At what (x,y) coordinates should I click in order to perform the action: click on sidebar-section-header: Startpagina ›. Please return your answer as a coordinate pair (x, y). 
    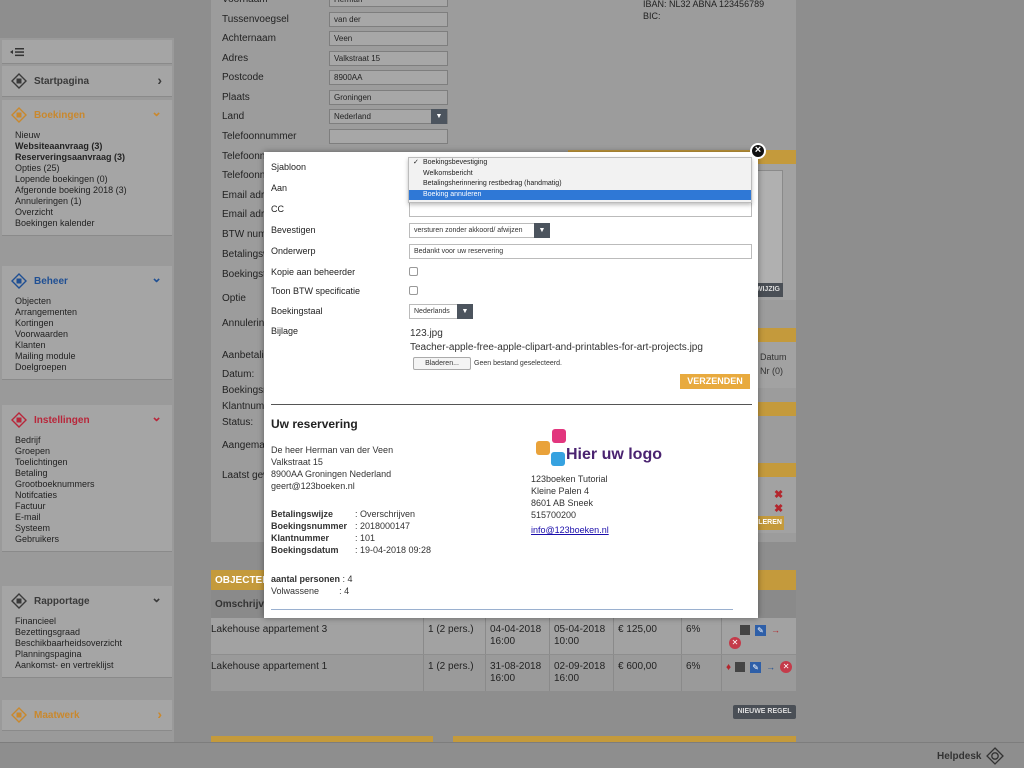
    Looking at the image, I should click on (87, 81).